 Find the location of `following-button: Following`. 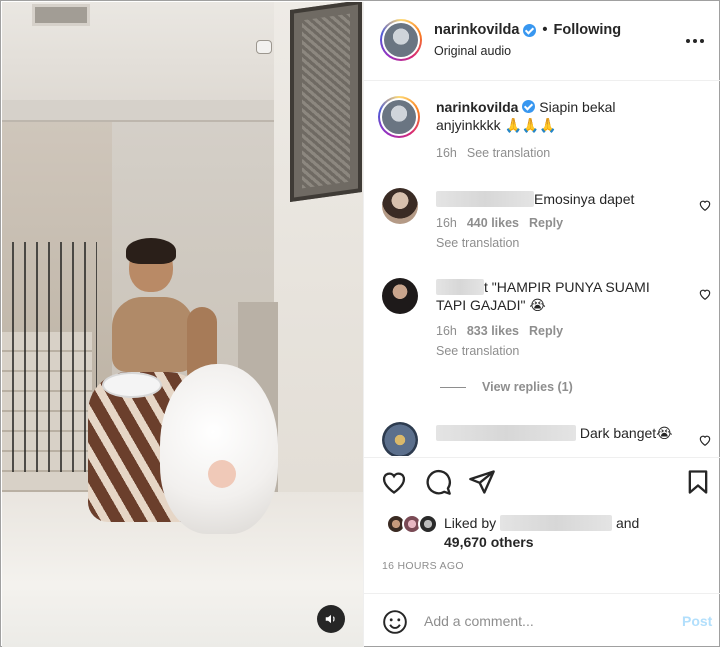

following-button: Following is located at coordinates (588, 30).